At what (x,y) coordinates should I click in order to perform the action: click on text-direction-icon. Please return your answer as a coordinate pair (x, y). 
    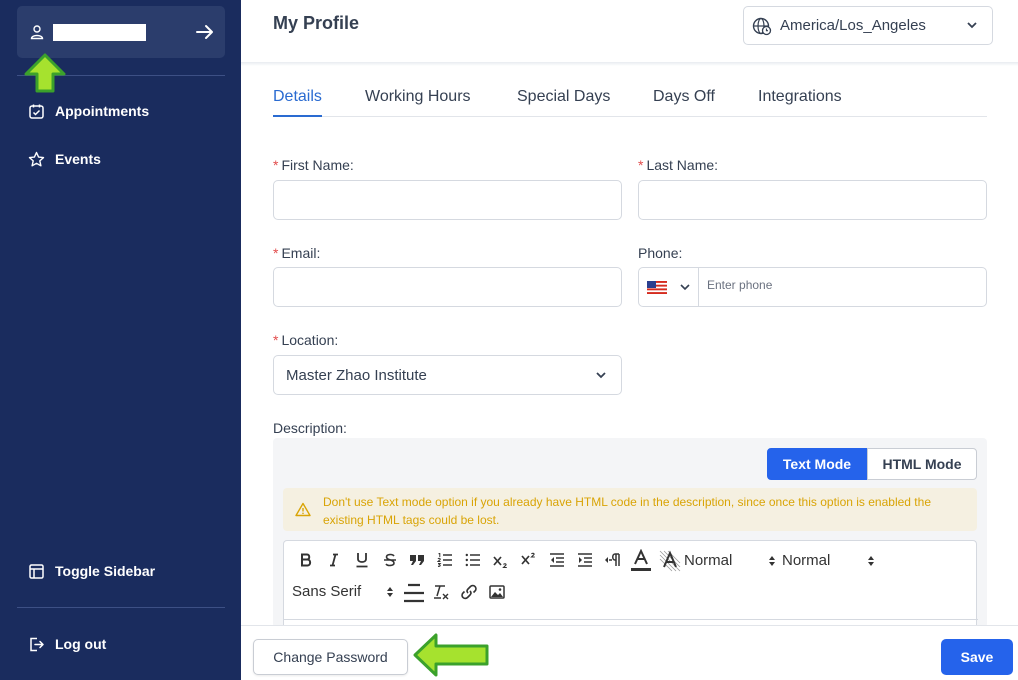
    Looking at the image, I should click on (612, 559).